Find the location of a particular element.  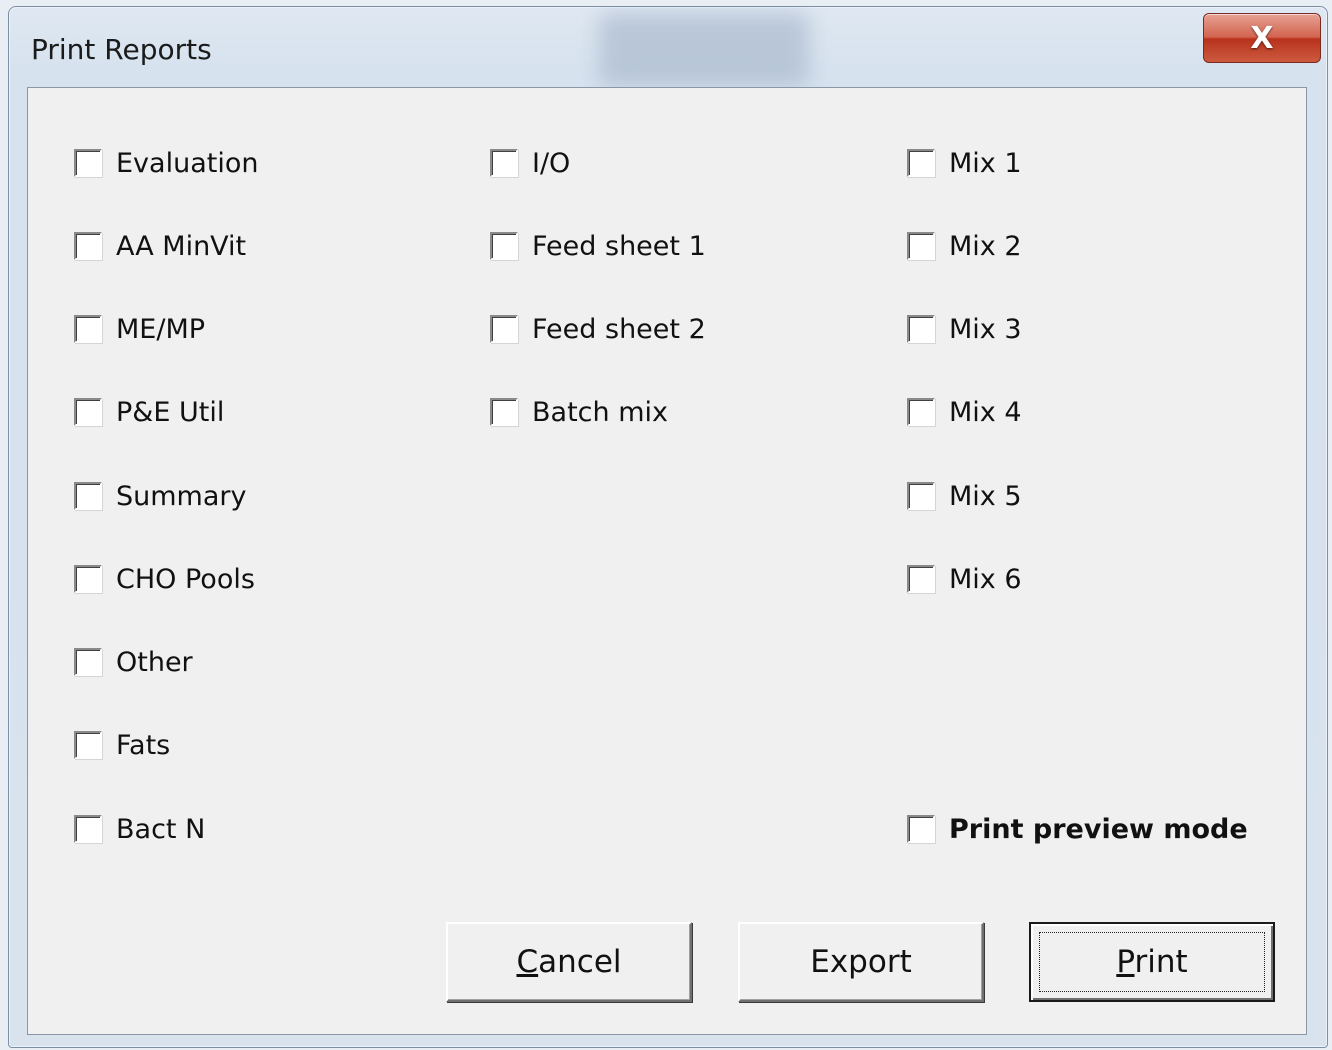

close-button: X is located at coordinates (1262, 38).